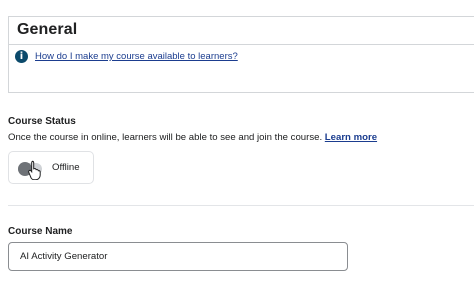 The height and width of the screenshot is (287, 474). Describe the element at coordinates (40, 231) in the screenshot. I see `course-name-label: Course Name` at that location.